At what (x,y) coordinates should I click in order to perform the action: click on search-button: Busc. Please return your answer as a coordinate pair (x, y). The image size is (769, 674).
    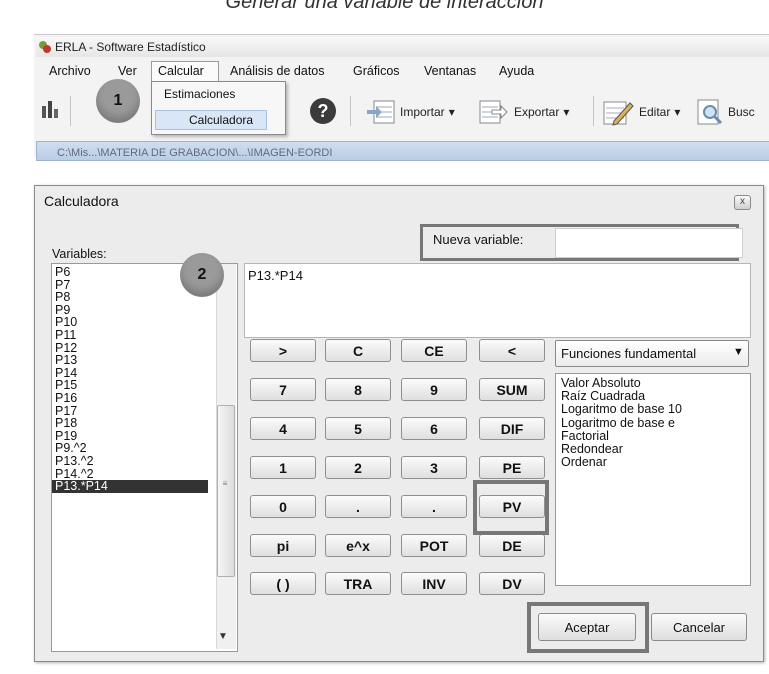
    Looking at the image, I should click on (725, 112).